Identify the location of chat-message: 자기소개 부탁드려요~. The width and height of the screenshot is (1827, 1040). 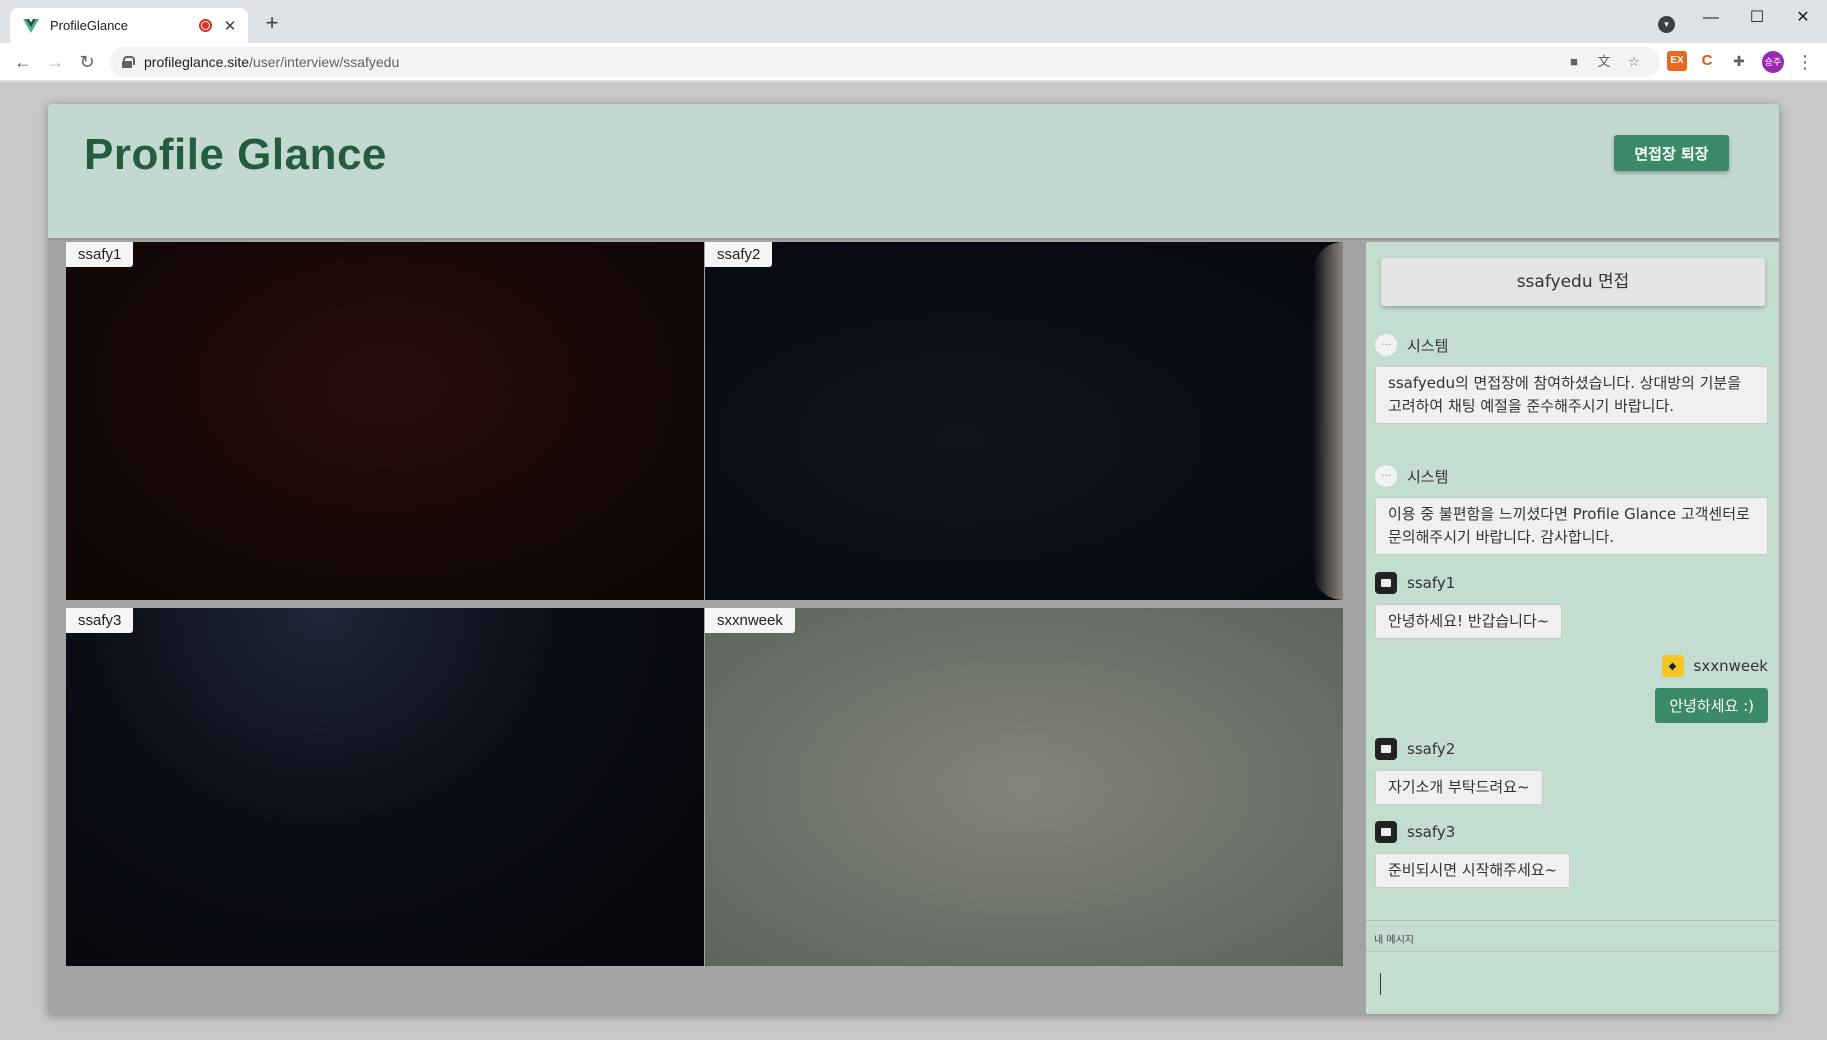
(1459, 787).